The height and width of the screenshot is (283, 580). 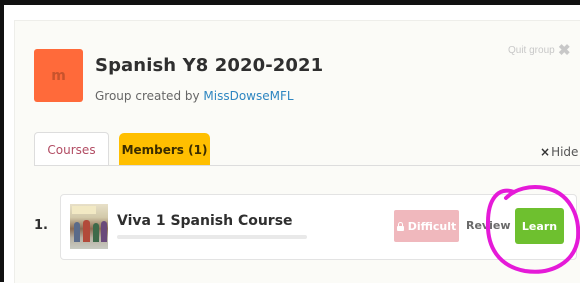 What do you see at coordinates (248, 96) in the screenshot?
I see `group-creator-link: MissDowseMFL` at bounding box center [248, 96].